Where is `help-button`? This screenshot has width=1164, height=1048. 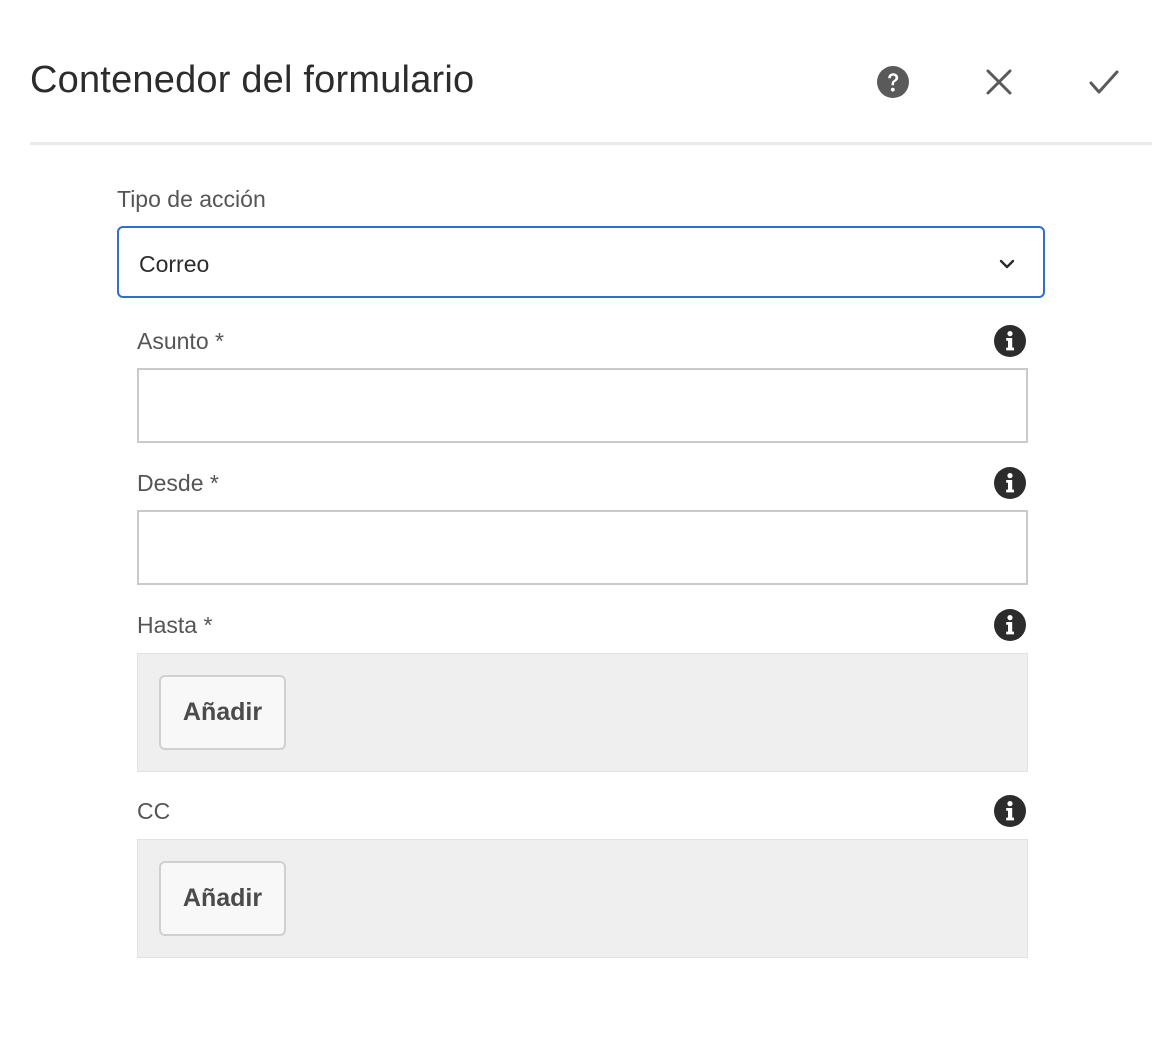
help-button is located at coordinates (893, 82).